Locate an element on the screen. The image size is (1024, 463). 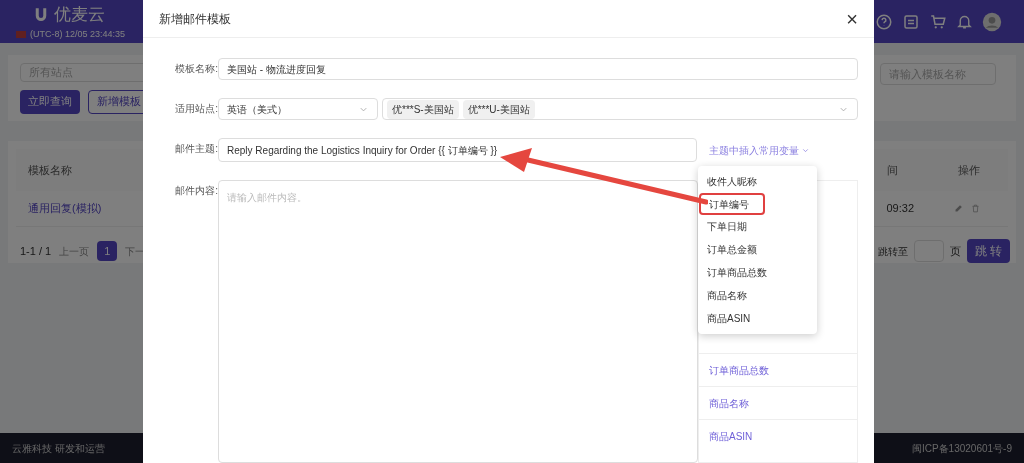
dialog-title: 新增邮件模板 is located at coordinates (195, 19).